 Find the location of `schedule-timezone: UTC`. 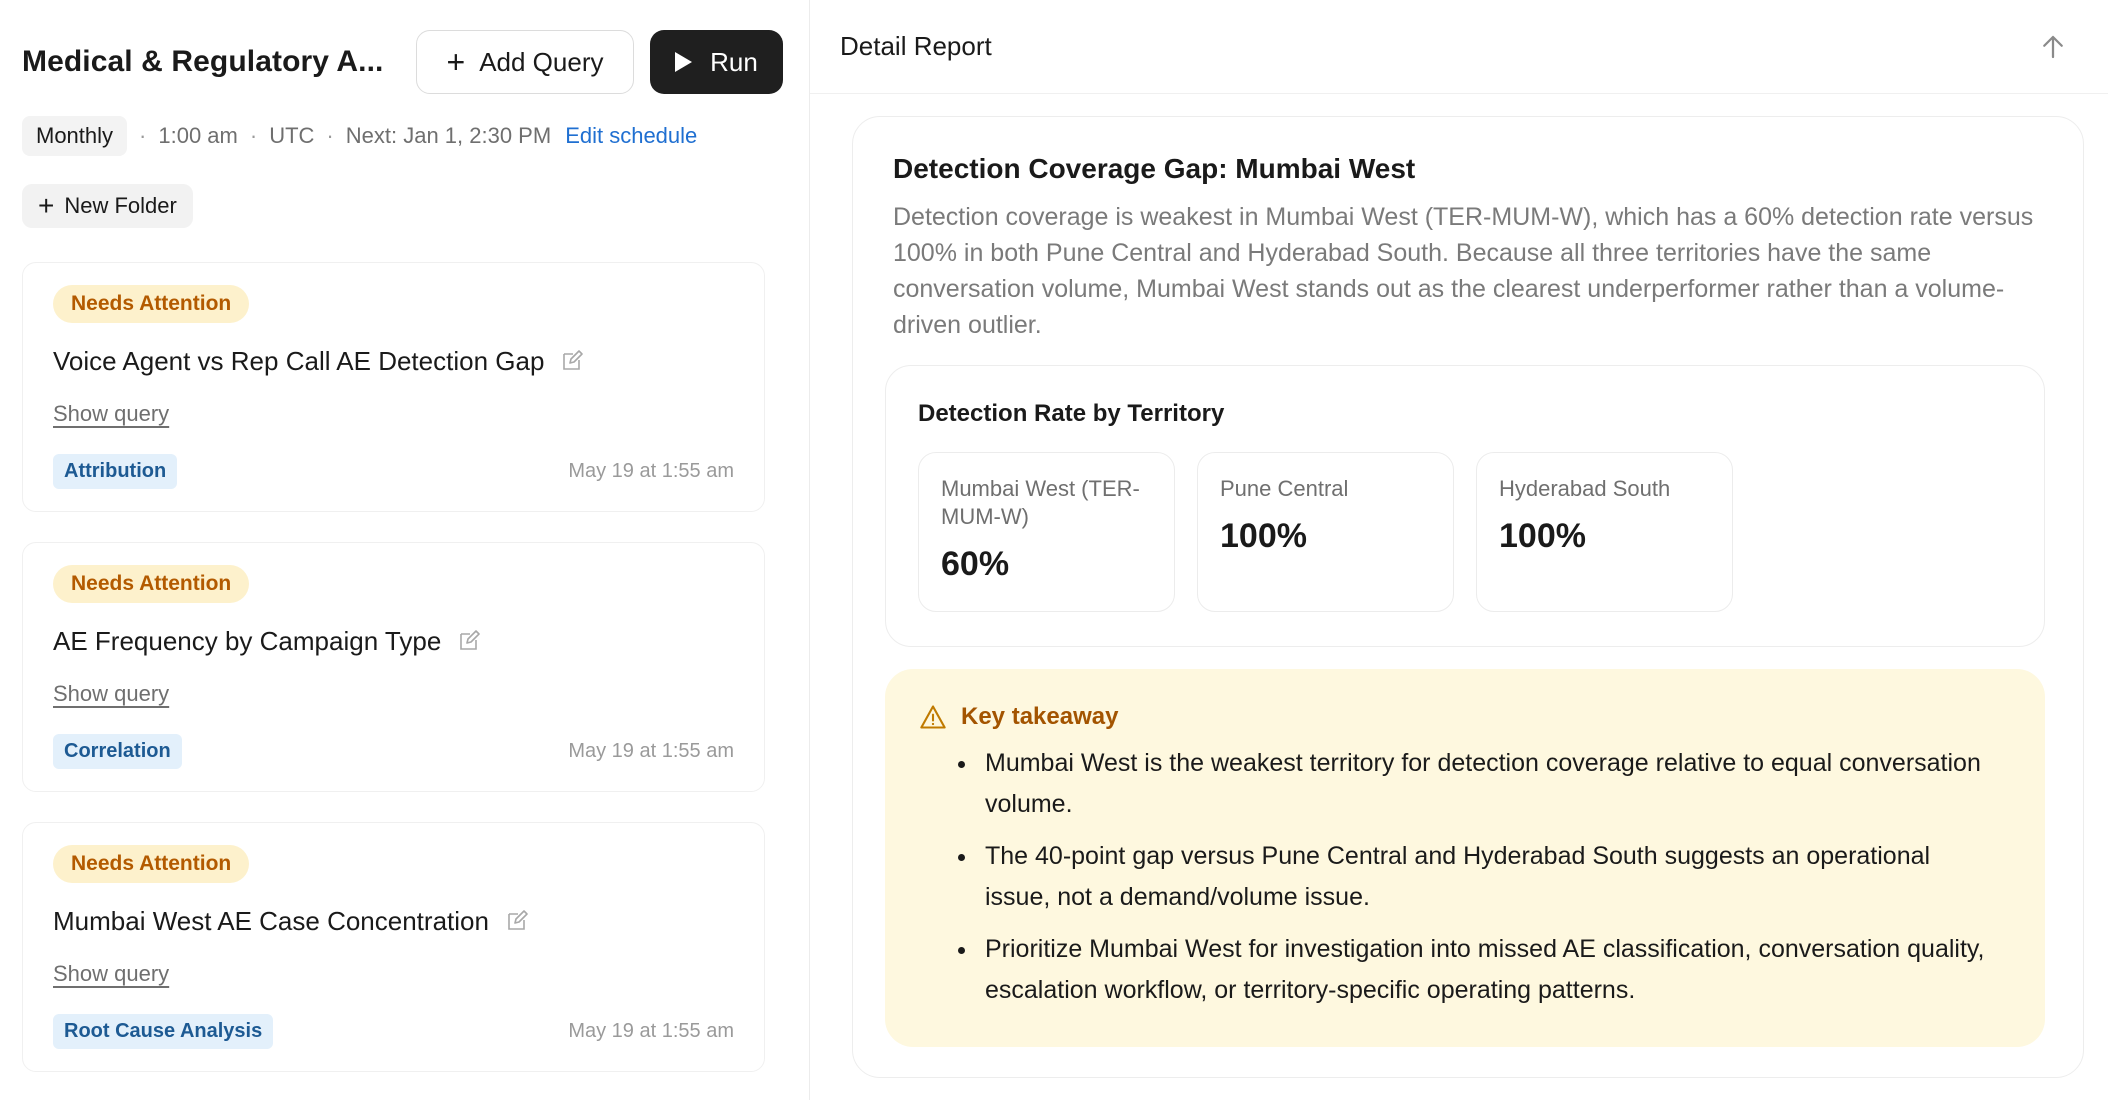

schedule-timezone: UTC is located at coordinates (292, 135).